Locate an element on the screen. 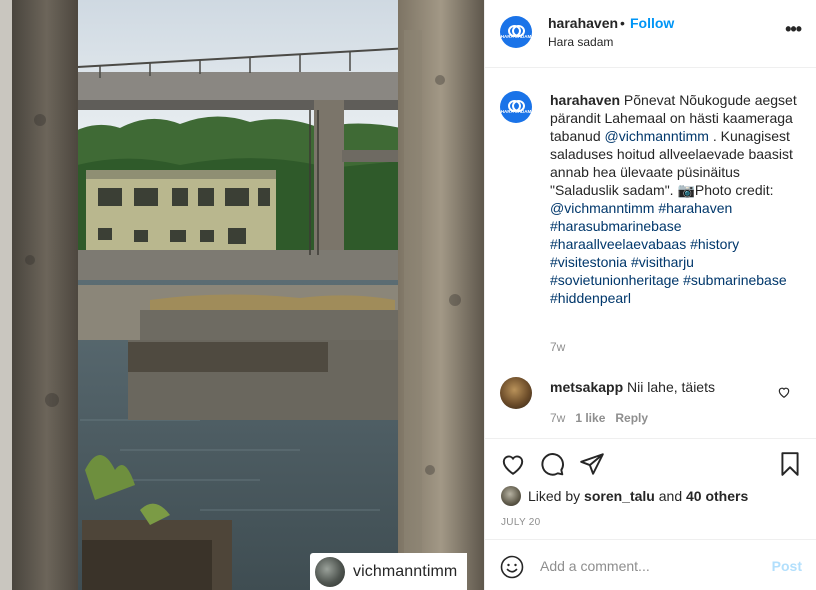 This screenshot has width=816, height=590. likes-middle: and is located at coordinates (670, 496).